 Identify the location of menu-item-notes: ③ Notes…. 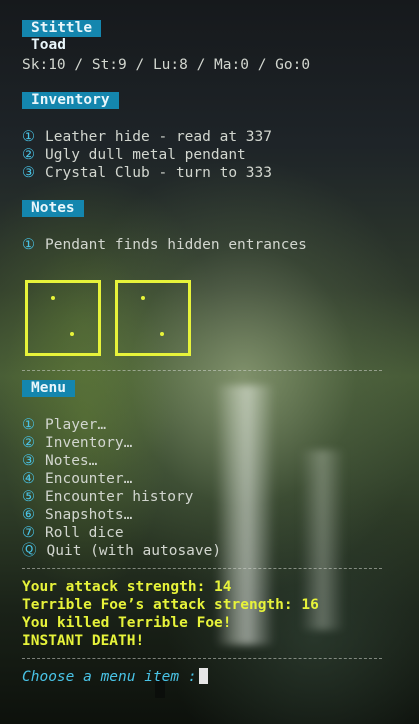
(59, 461).